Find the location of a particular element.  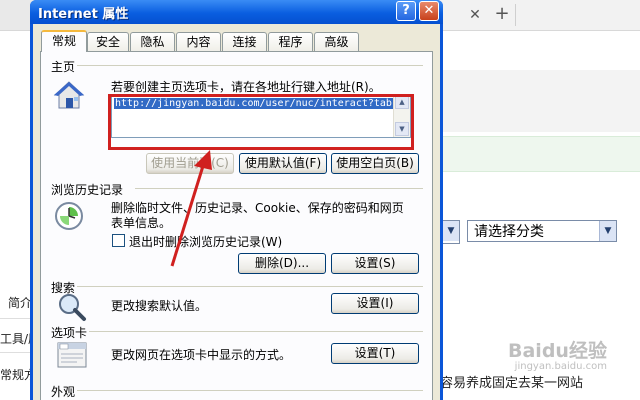

tab-general: 常规 is located at coordinates (64, 41).